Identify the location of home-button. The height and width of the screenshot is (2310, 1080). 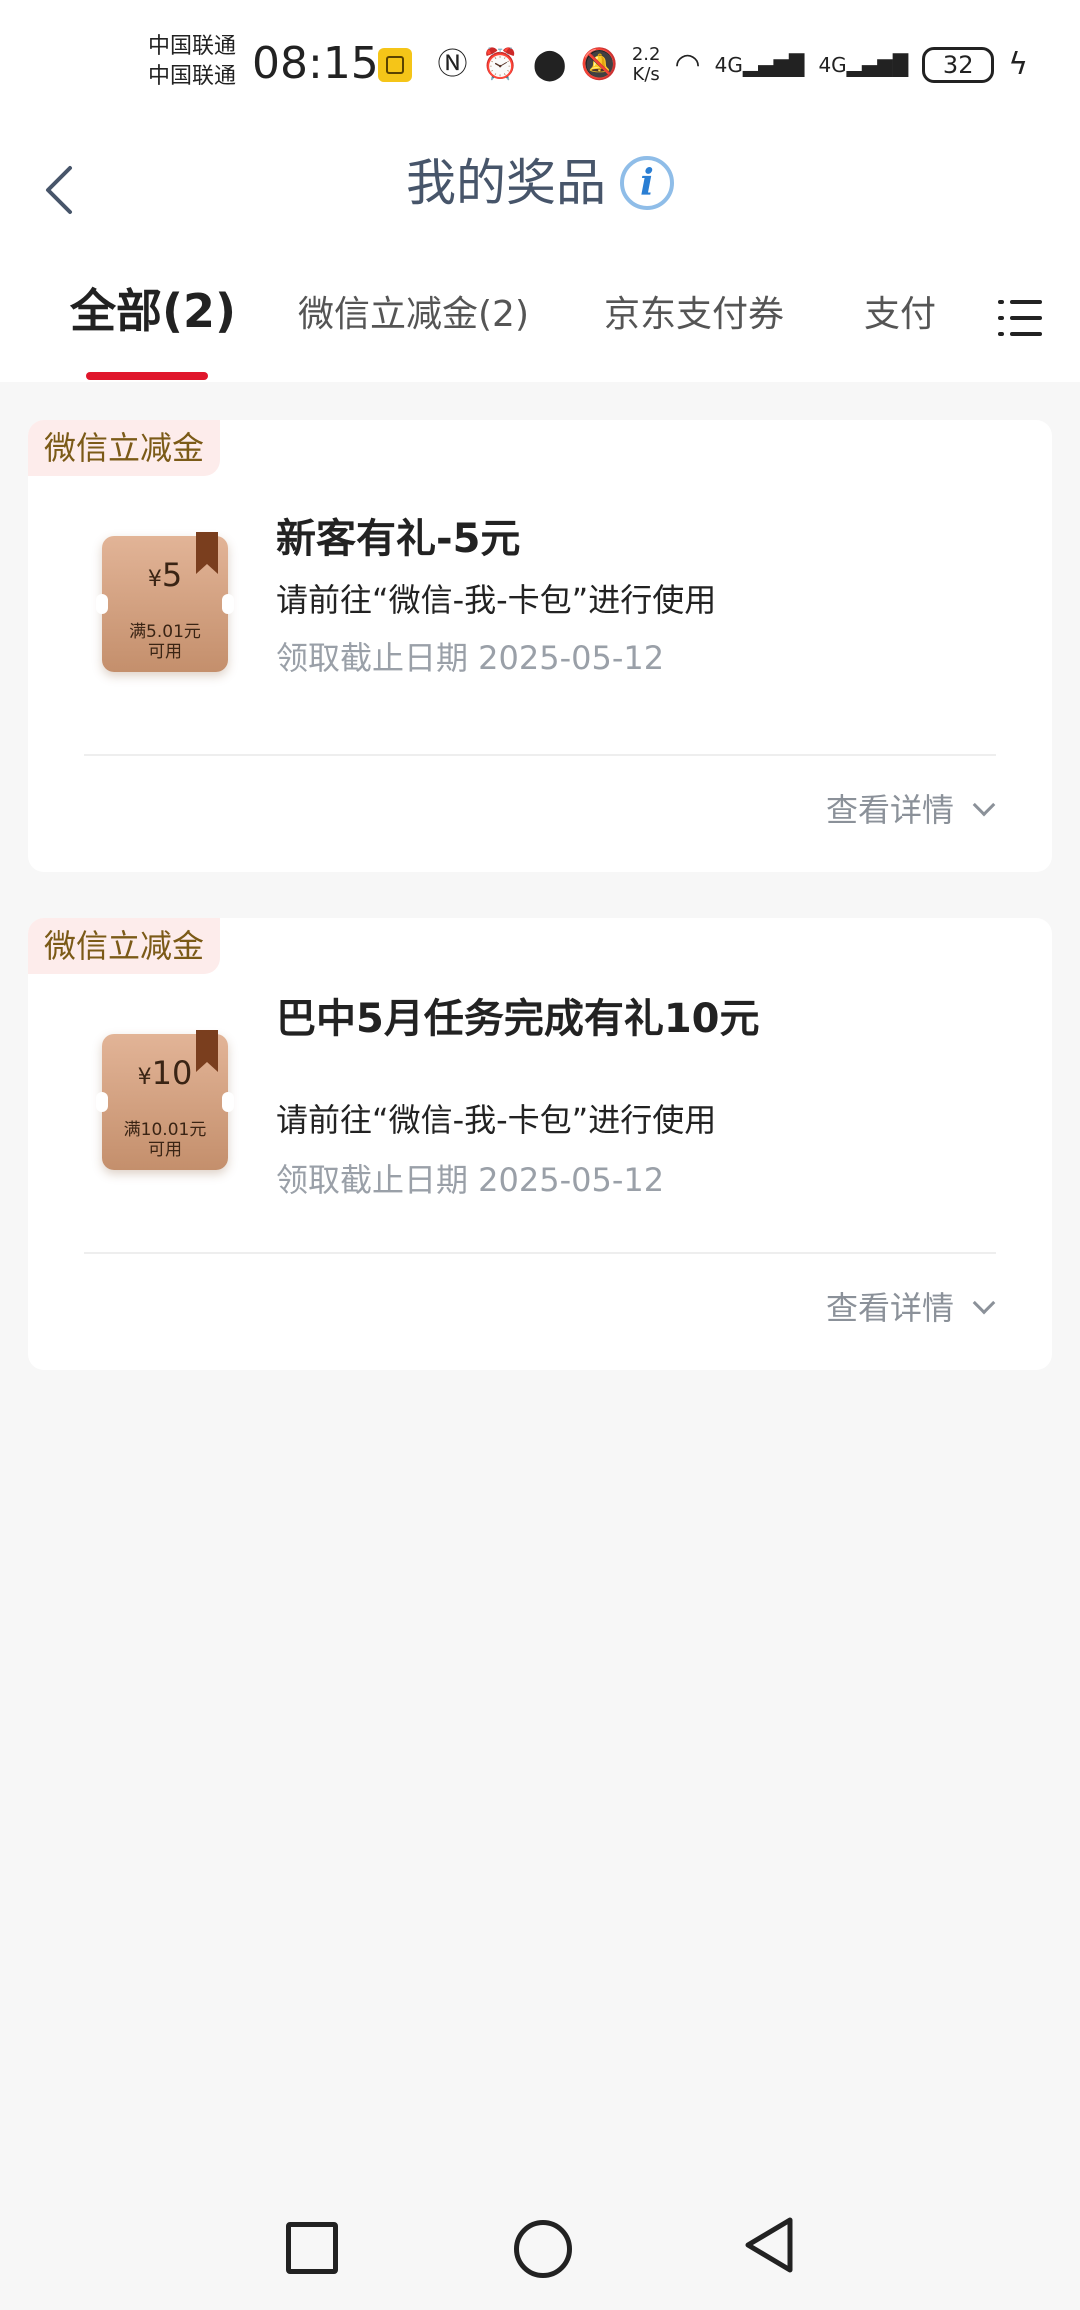
(539, 2245).